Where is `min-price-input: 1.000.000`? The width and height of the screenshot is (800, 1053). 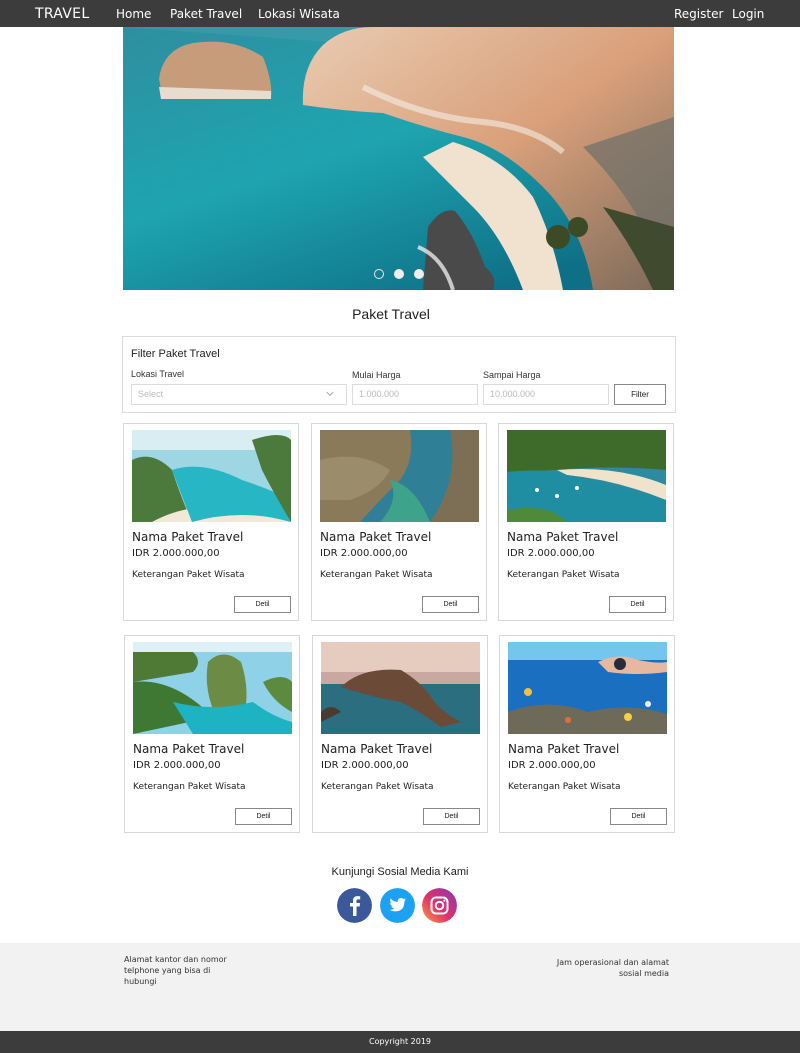
min-price-input: 1.000.000 is located at coordinates (415, 394).